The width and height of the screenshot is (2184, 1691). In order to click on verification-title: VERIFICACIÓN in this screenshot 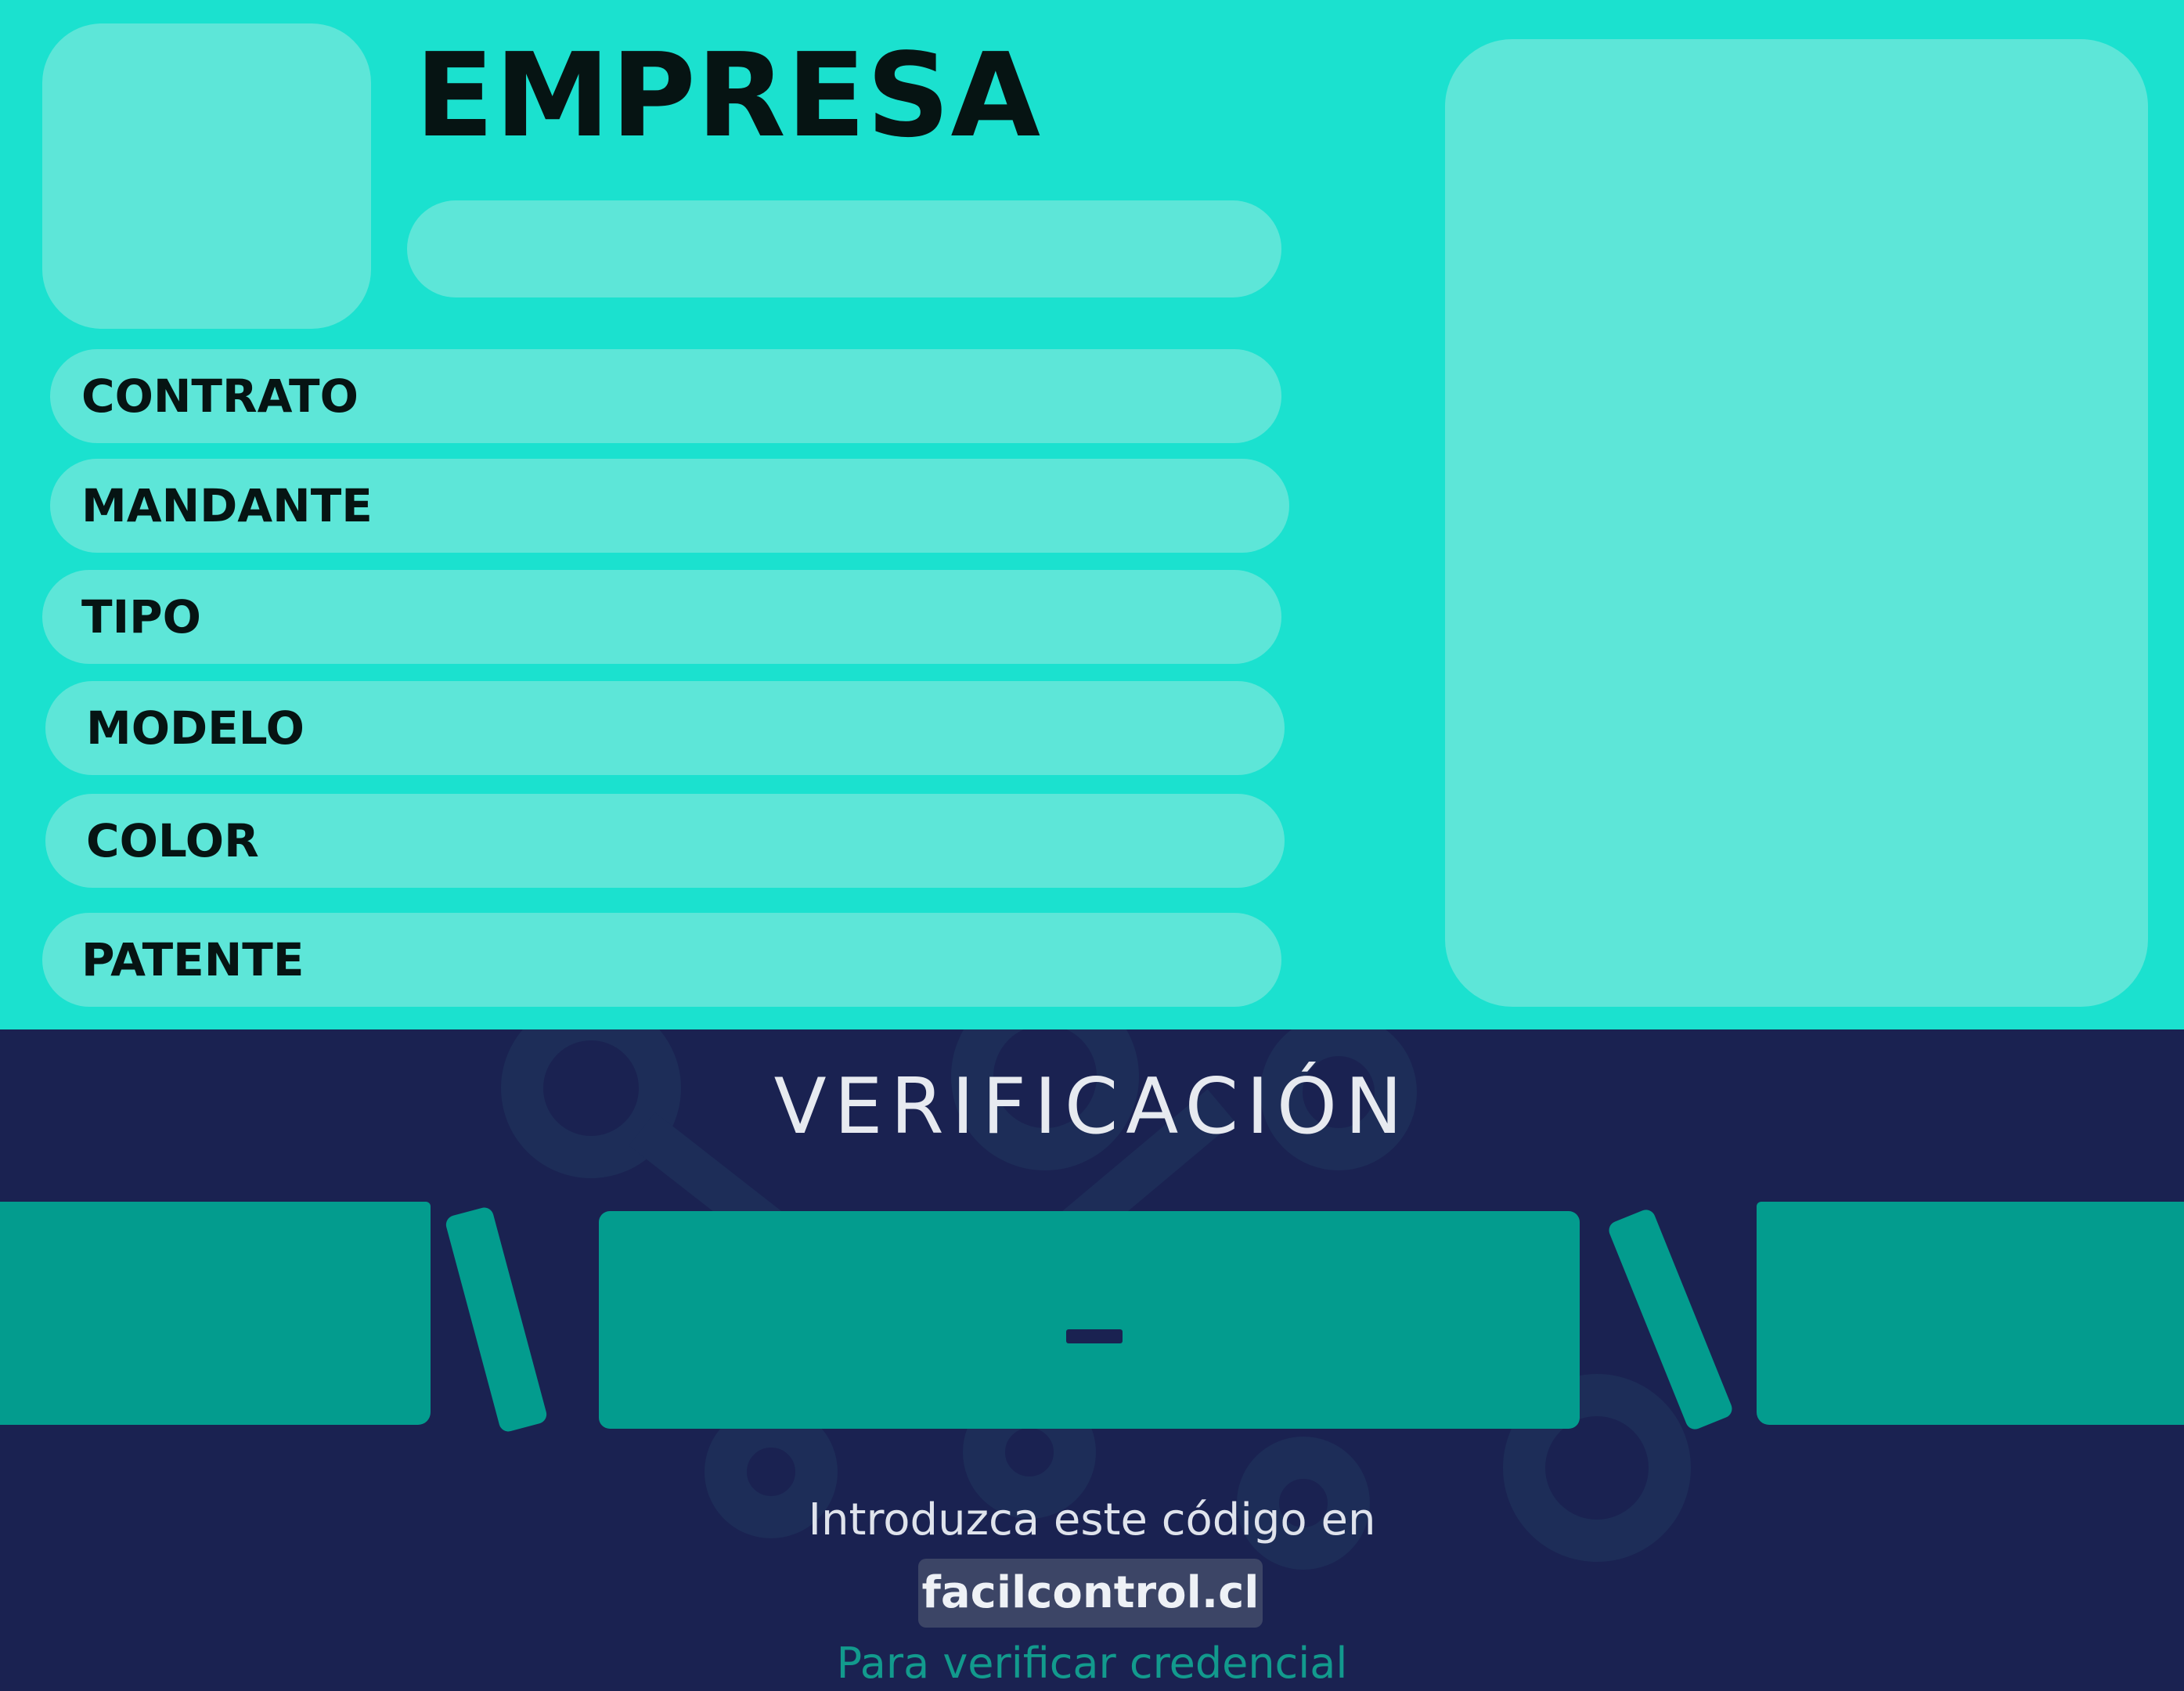, I will do `click(1092, 1107)`.